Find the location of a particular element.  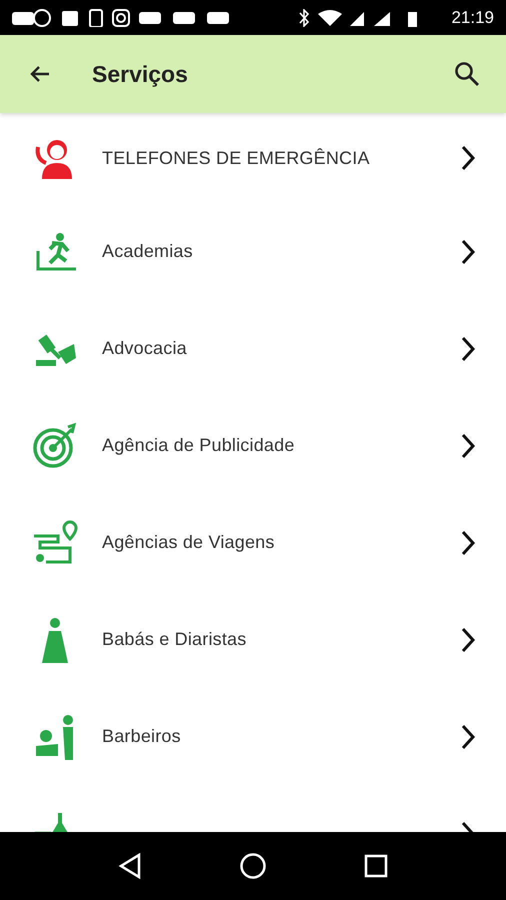

service-item: Agência de Publicidade is located at coordinates (253, 445).